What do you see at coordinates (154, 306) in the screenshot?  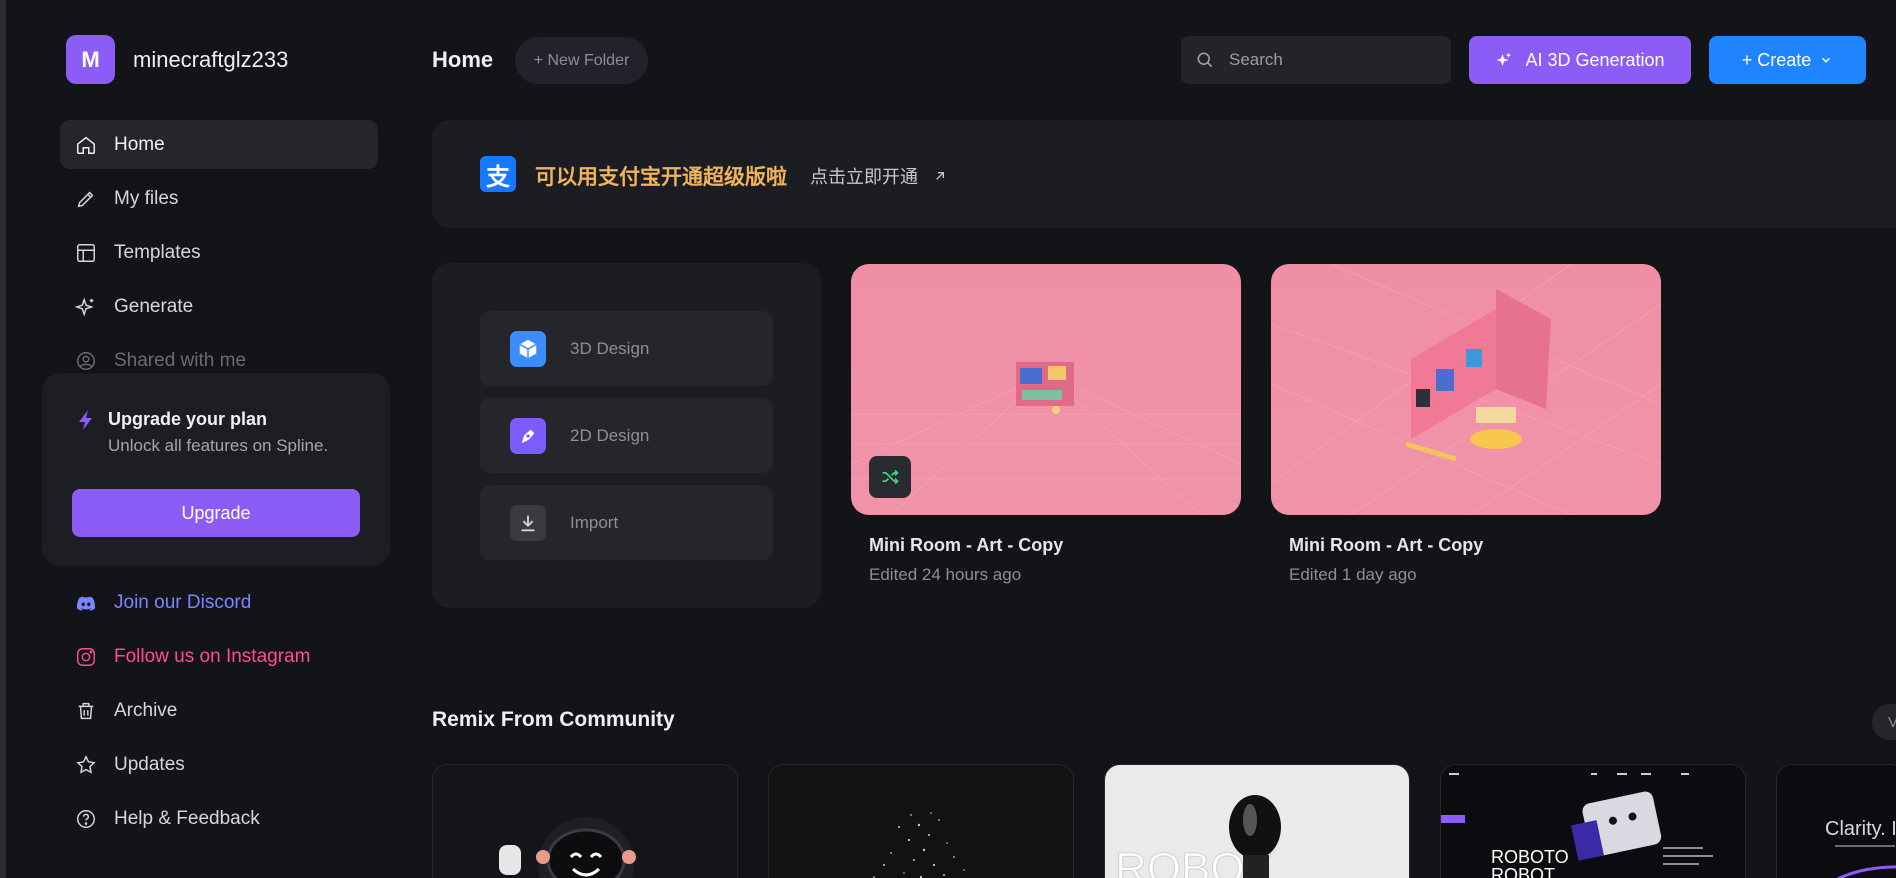 I see `sidebar-item-label: Generate` at bounding box center [154, 306].